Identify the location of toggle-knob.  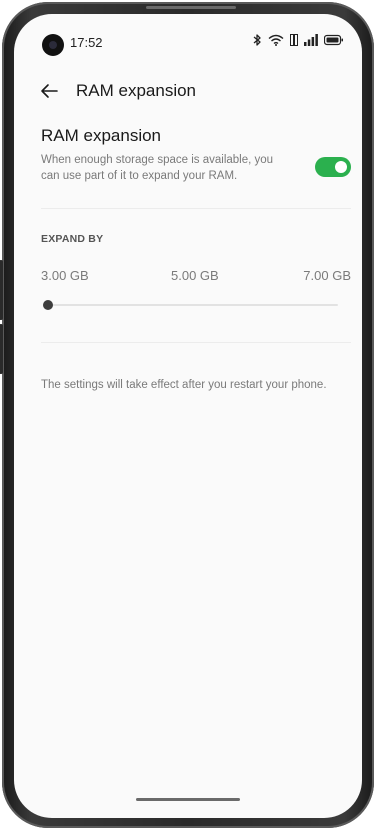
(341, 167).